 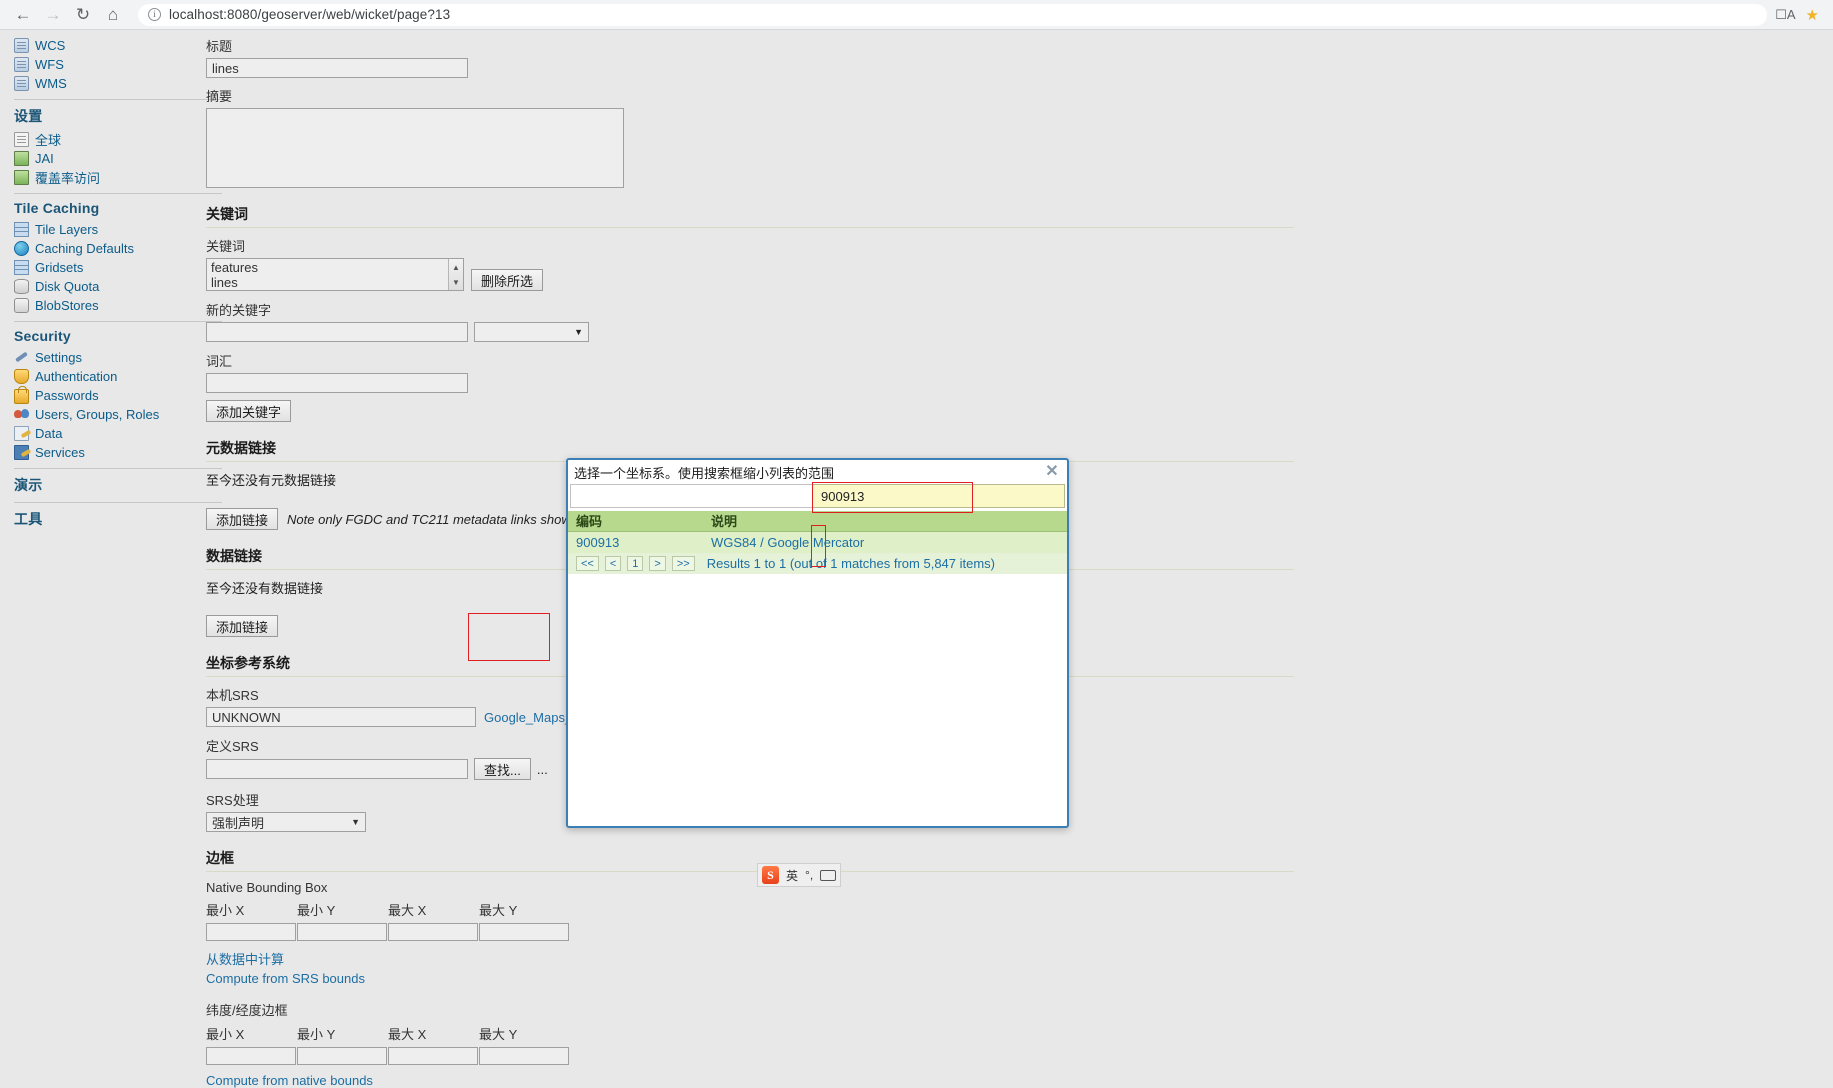 I want to click on star-icon: ★, so click(x=1812, y=15).